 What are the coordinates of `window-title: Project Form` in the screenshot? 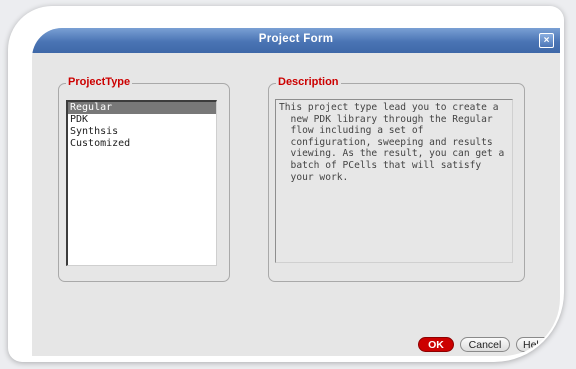 It's located at (296, 39).